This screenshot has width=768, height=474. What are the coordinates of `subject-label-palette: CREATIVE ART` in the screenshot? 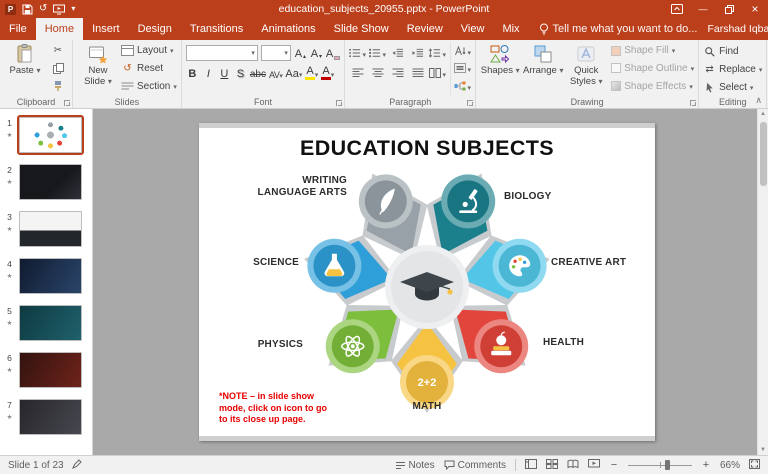 It's located at (599, 263).